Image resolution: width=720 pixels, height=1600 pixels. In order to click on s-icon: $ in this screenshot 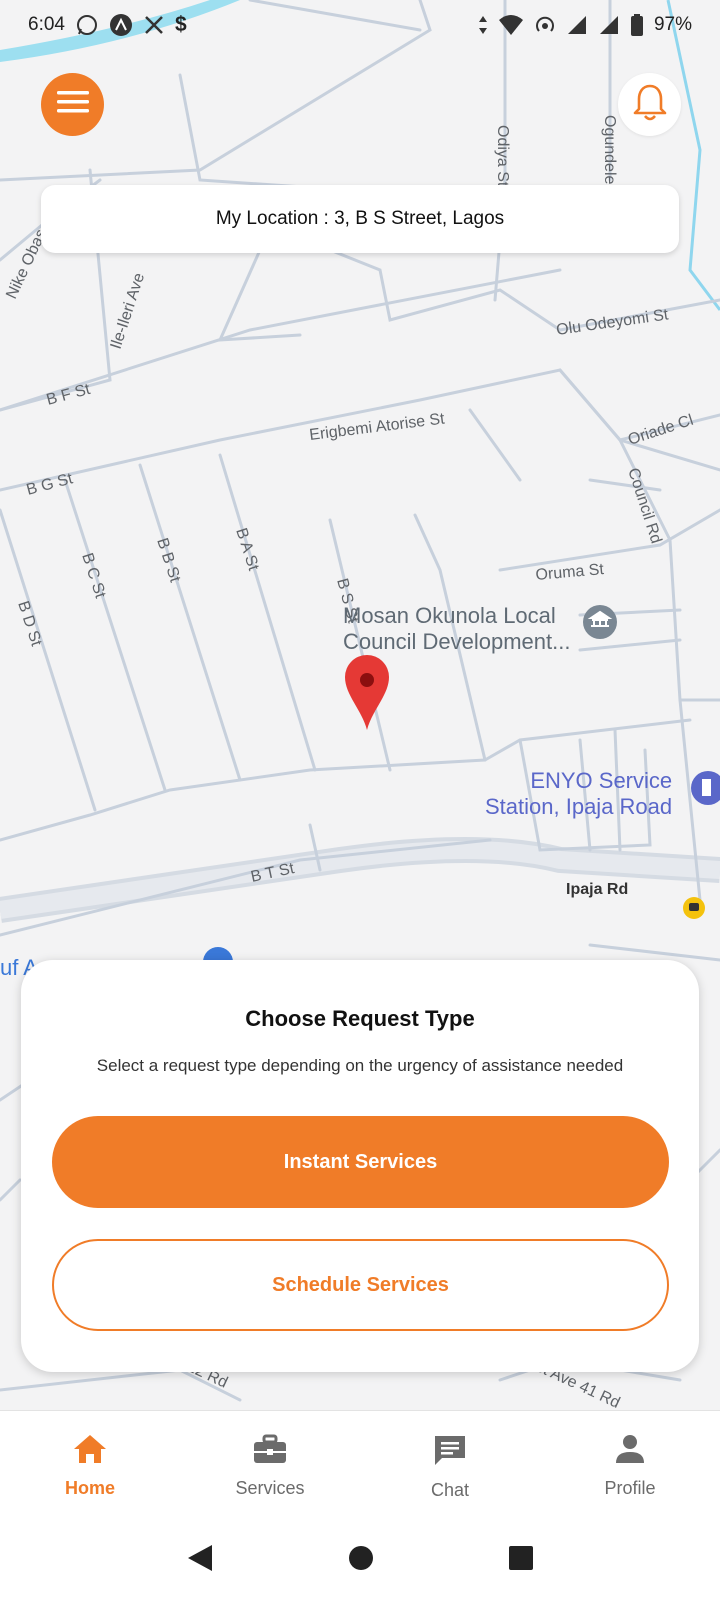, I will do `click(180, 24)`.